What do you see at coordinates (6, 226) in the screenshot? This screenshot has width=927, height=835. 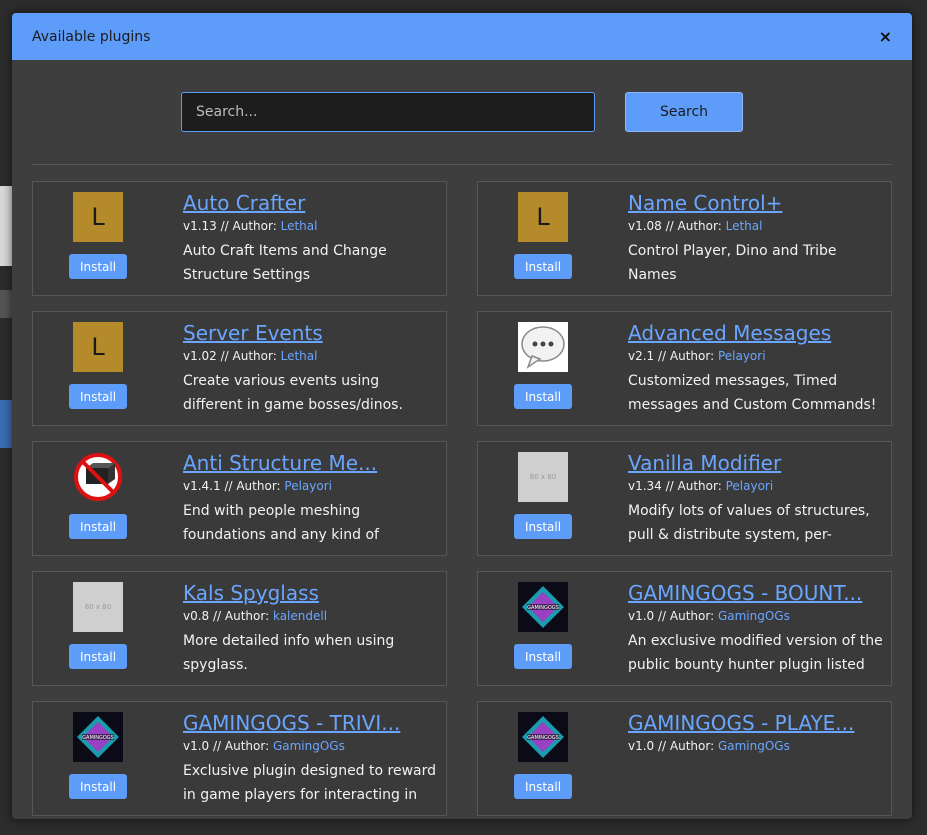 I see `background-card` at bounding box center [6, 226].